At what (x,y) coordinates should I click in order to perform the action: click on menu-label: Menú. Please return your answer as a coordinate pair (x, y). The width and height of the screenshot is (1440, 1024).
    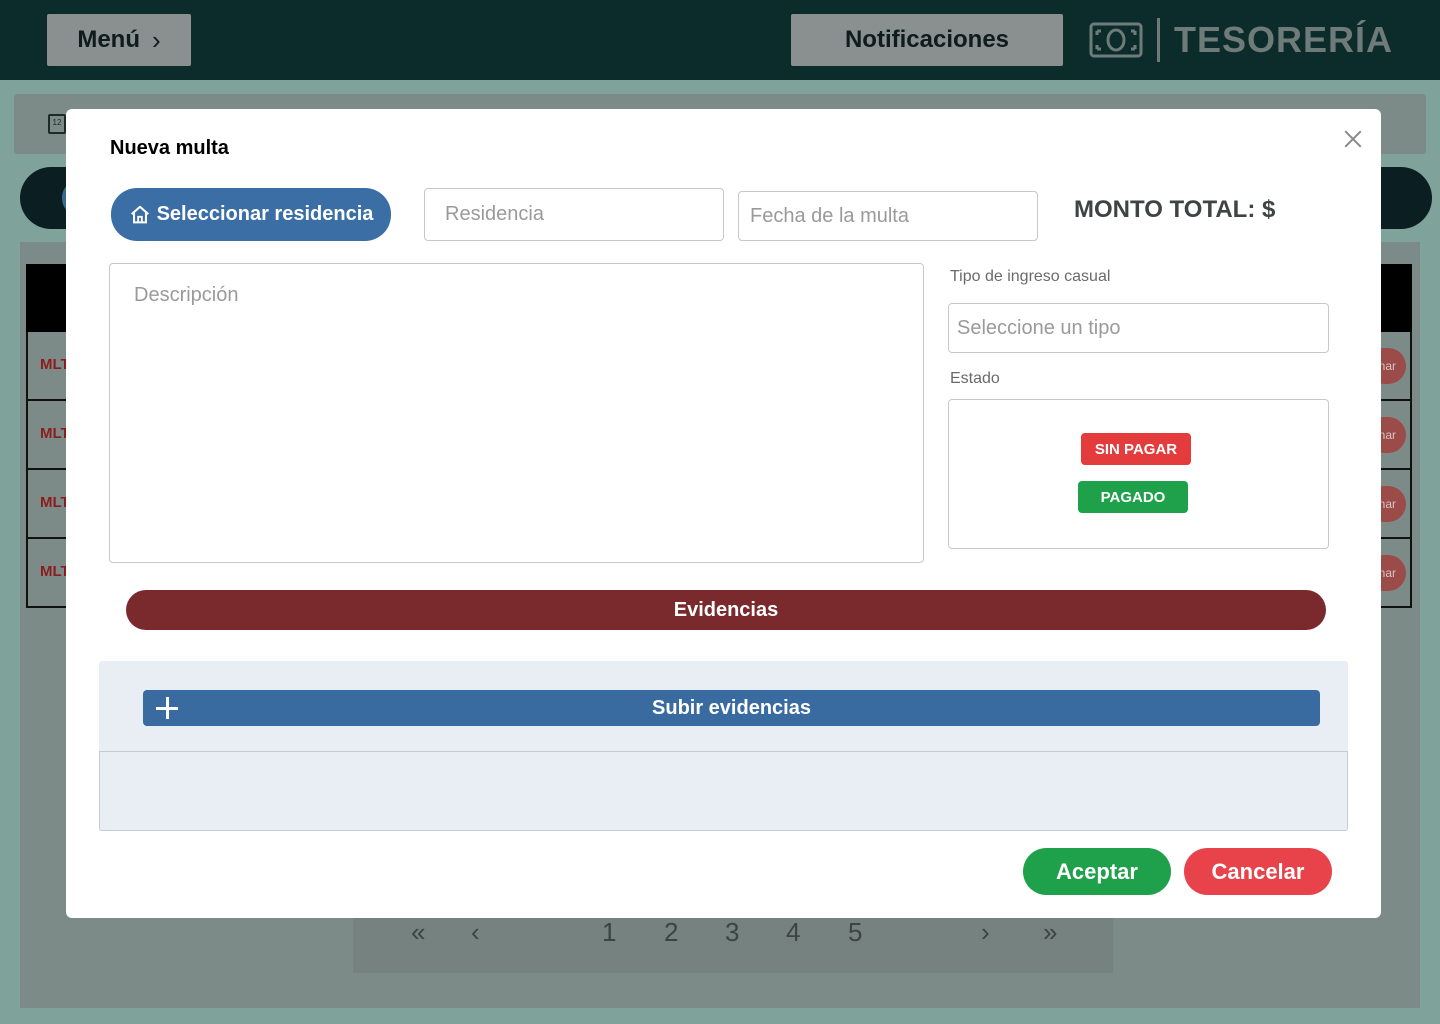
    Looking at the image, I should click on (108, 39).